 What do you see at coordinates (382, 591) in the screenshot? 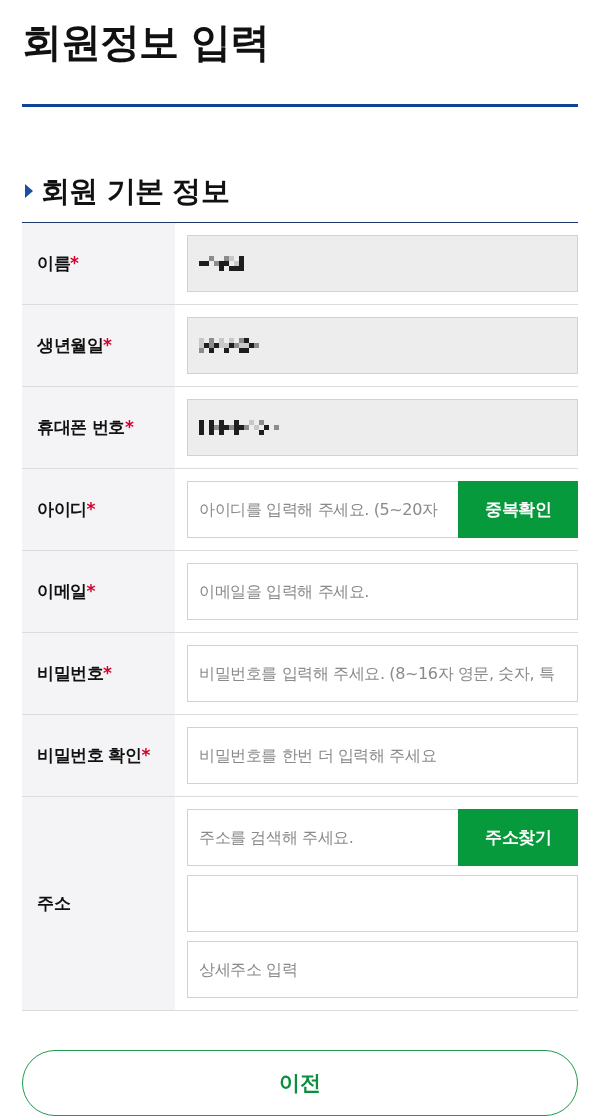
I see `input-field: 이메일을 입력해 주세요.` at bounding box center [382, 591].